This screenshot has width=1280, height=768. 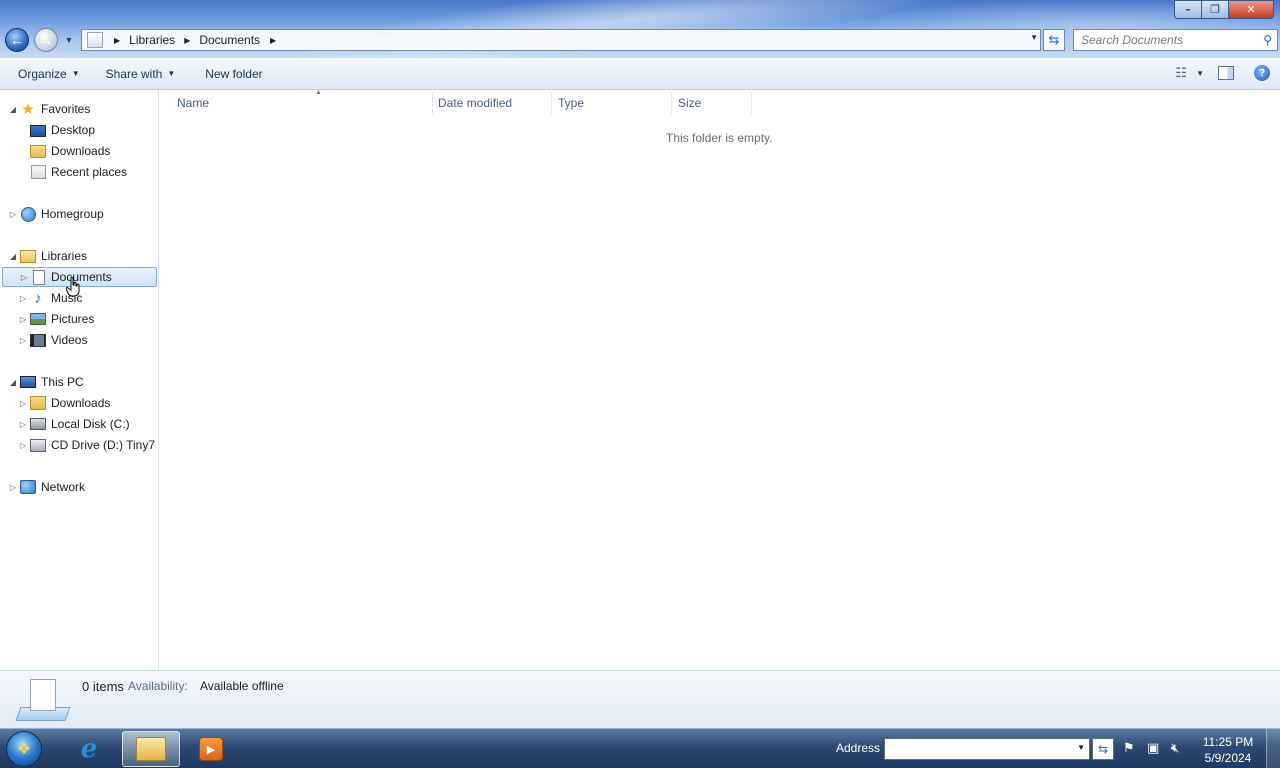 I want to click on address-toolbar-input, so click(x=979, y=749).